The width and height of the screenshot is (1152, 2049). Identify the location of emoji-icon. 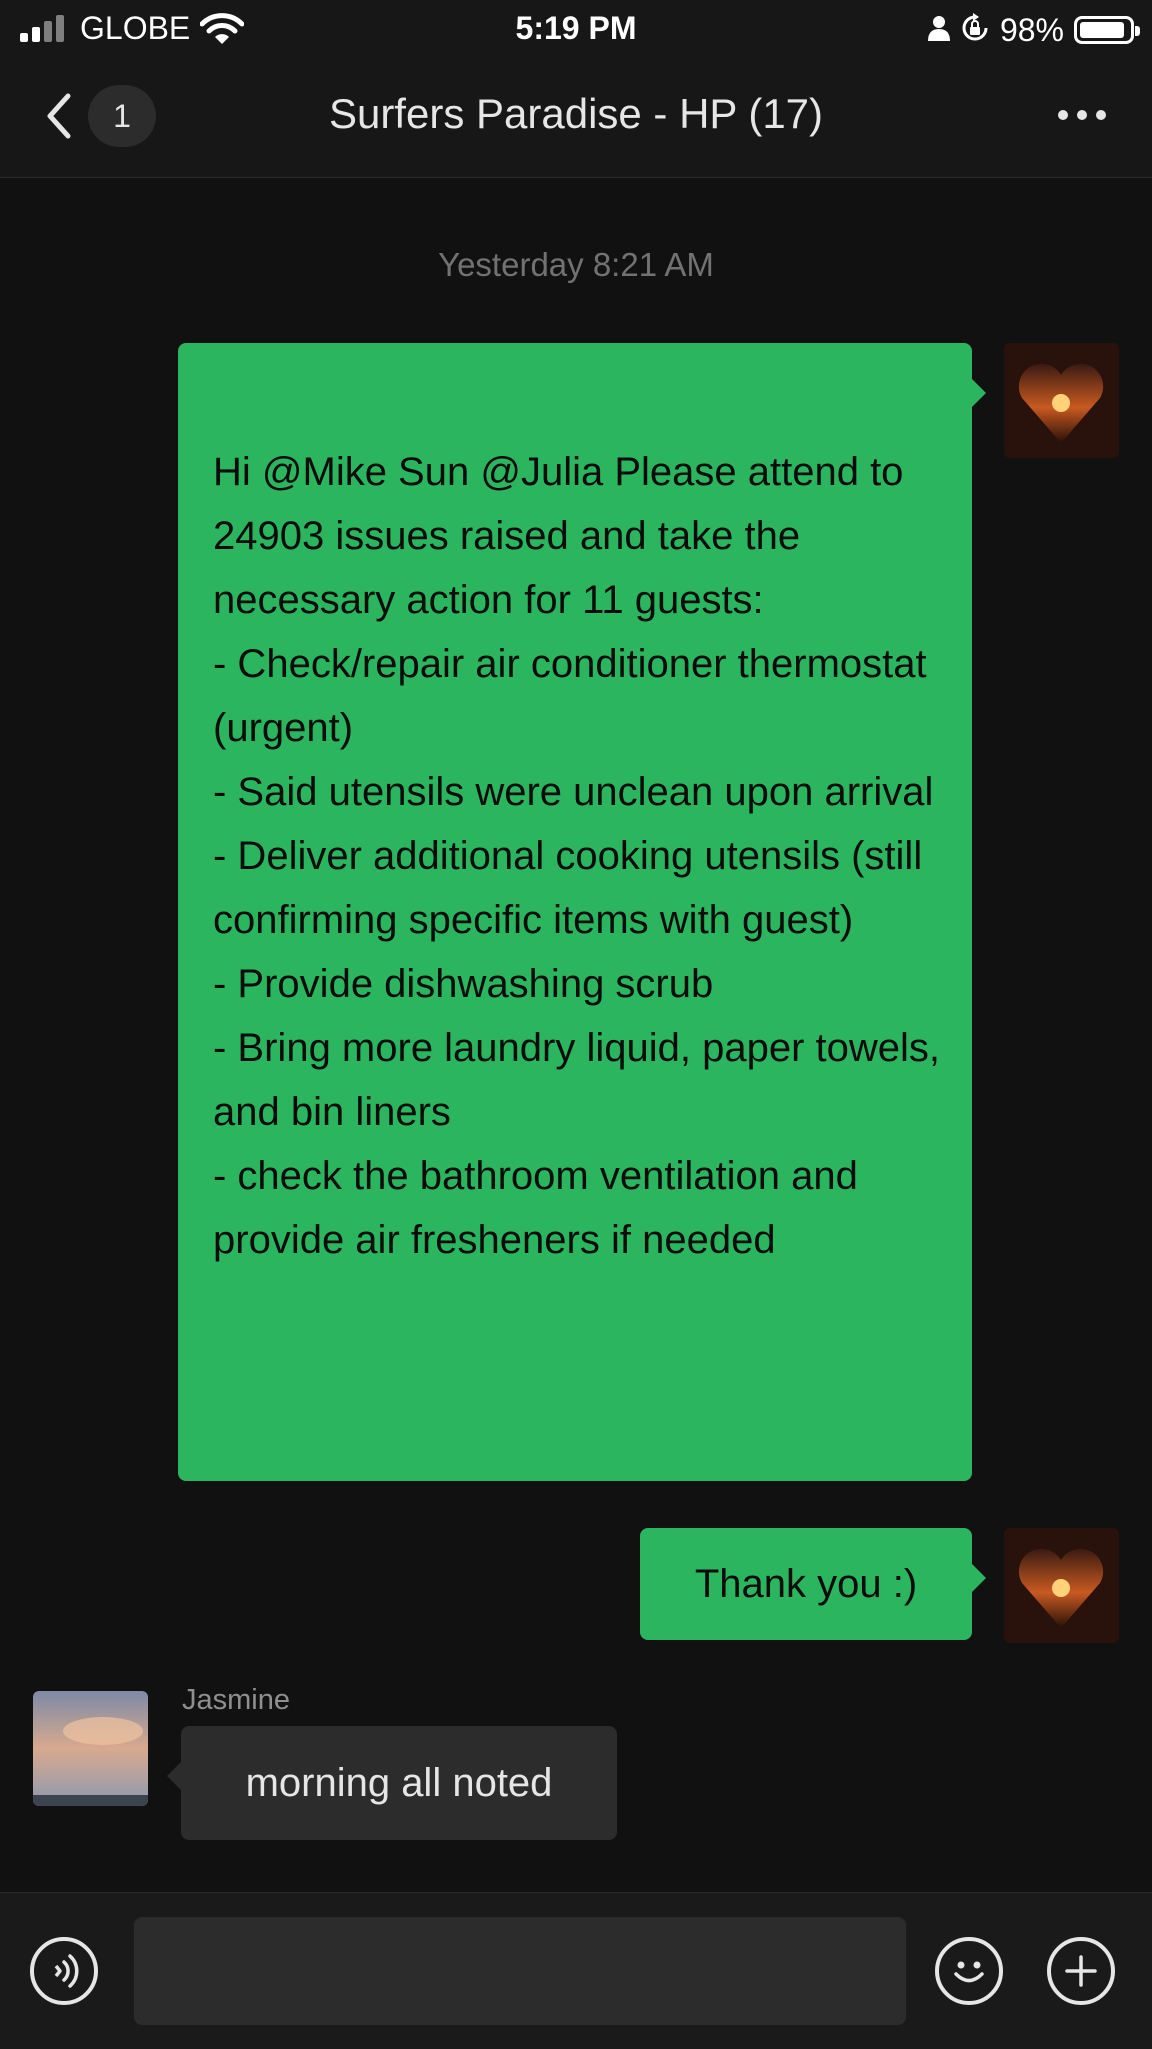
(969, 1972).